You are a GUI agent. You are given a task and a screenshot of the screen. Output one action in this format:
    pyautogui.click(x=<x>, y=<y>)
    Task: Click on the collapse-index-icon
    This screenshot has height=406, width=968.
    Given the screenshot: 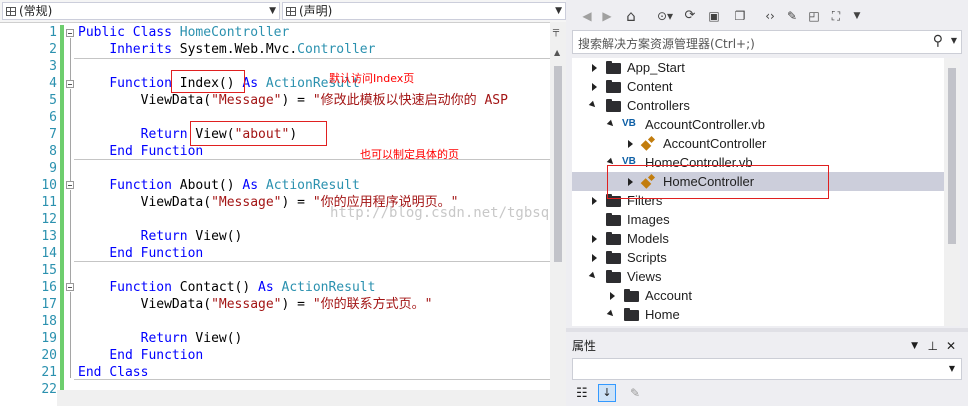 What is the action you would take?
    pyautogui.click(x=70, y=84)
    